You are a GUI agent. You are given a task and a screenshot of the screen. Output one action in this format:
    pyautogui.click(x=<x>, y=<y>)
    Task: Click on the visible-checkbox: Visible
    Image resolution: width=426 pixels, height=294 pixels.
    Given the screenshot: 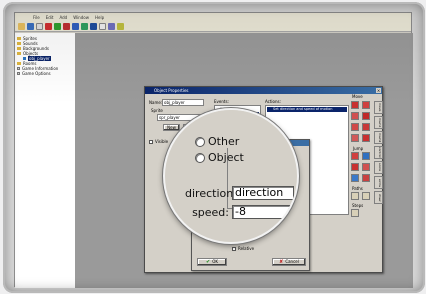 What is the action you would take?
    pyautogui.click(x=158, y=141)
    